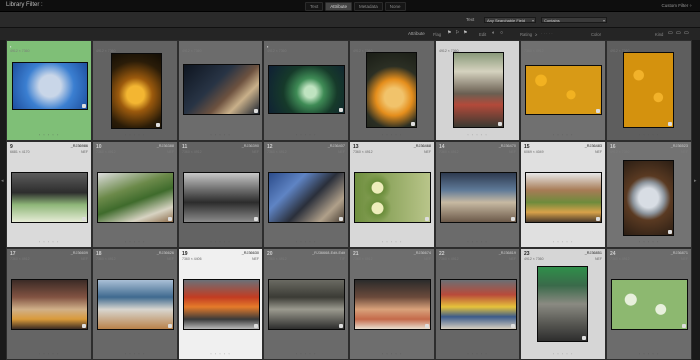 This screenshot has width=700, height=360. I want to click on thumbnail-cell: 15 6069 × 4049 _RJ36483 NEF ◦ ◦ ◦ ◦ ◦, so click(563, 194).